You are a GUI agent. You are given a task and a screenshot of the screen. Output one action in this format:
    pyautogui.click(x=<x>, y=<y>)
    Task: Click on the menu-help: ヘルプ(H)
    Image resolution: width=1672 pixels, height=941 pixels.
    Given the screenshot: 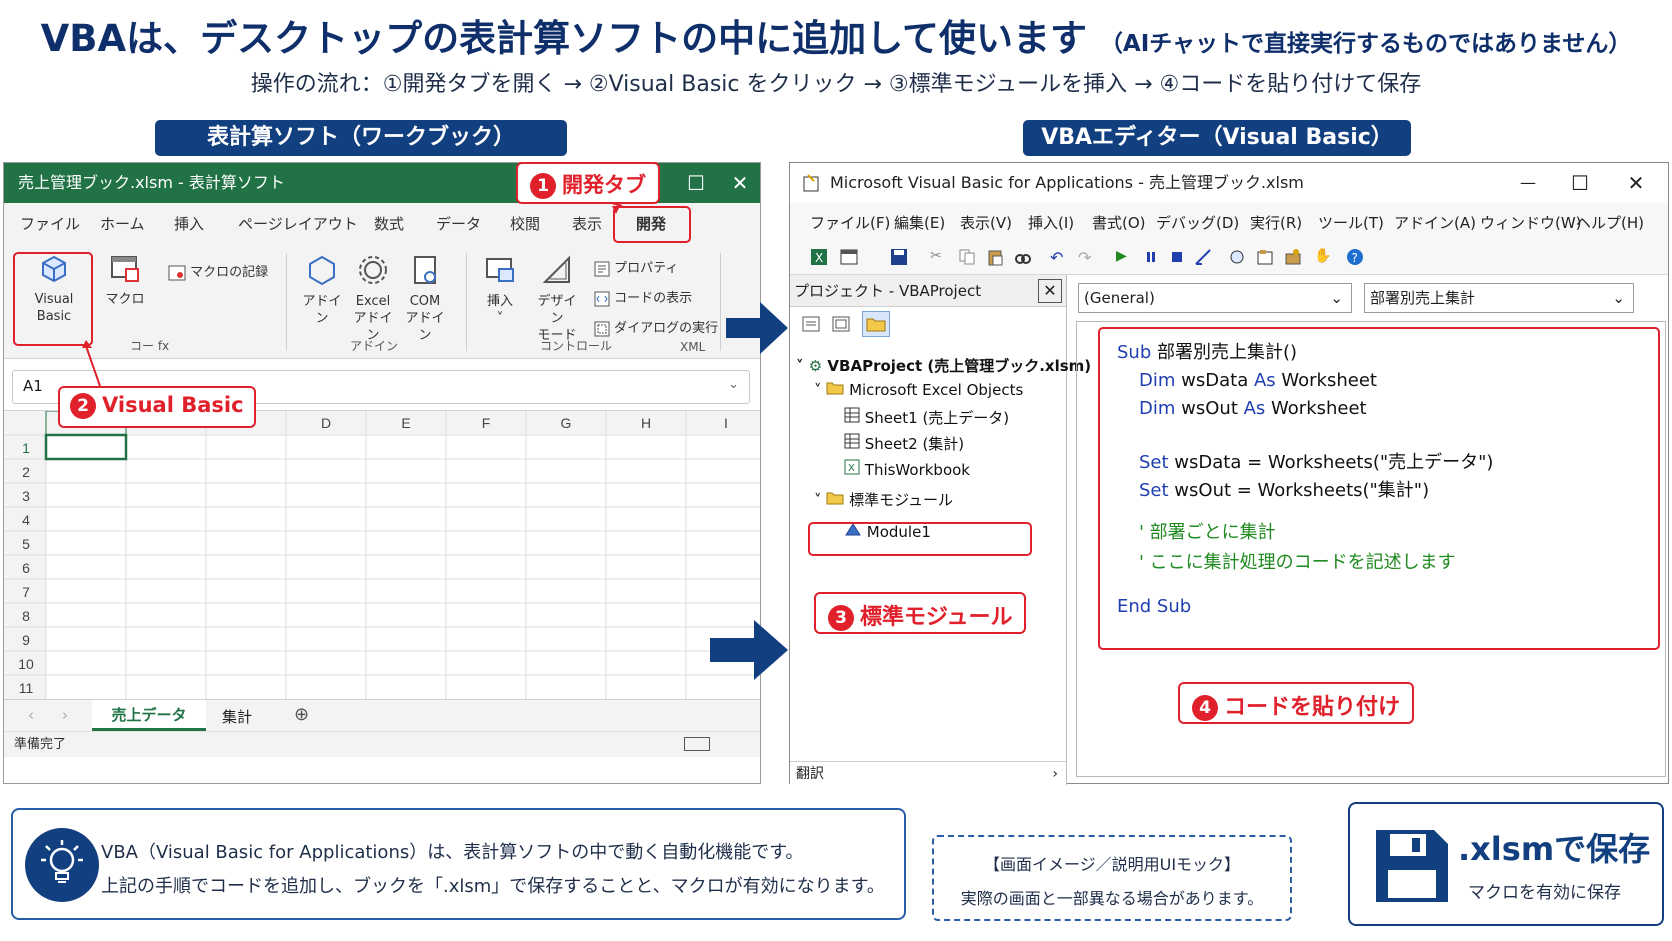 What is the action you would take?
    pyautogui.click(x=1610, y=222)
    